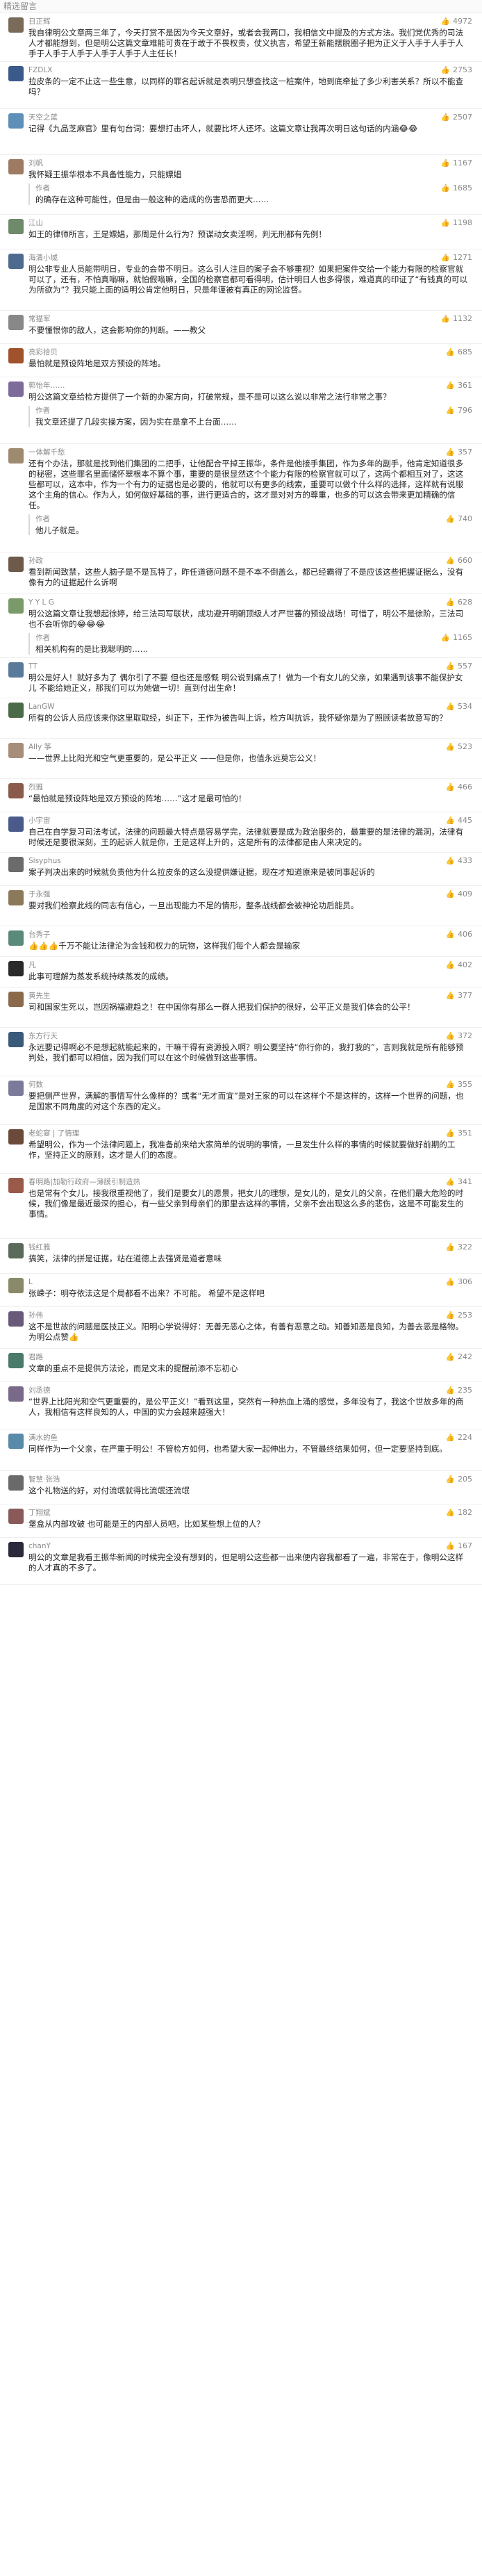 The width and height of the screenshot is (482, 2576). What do you see at coordinates (216, 1036) in the screenshot?
I see `commenter-name: 东方行天` at bounding box center [216, 1036].